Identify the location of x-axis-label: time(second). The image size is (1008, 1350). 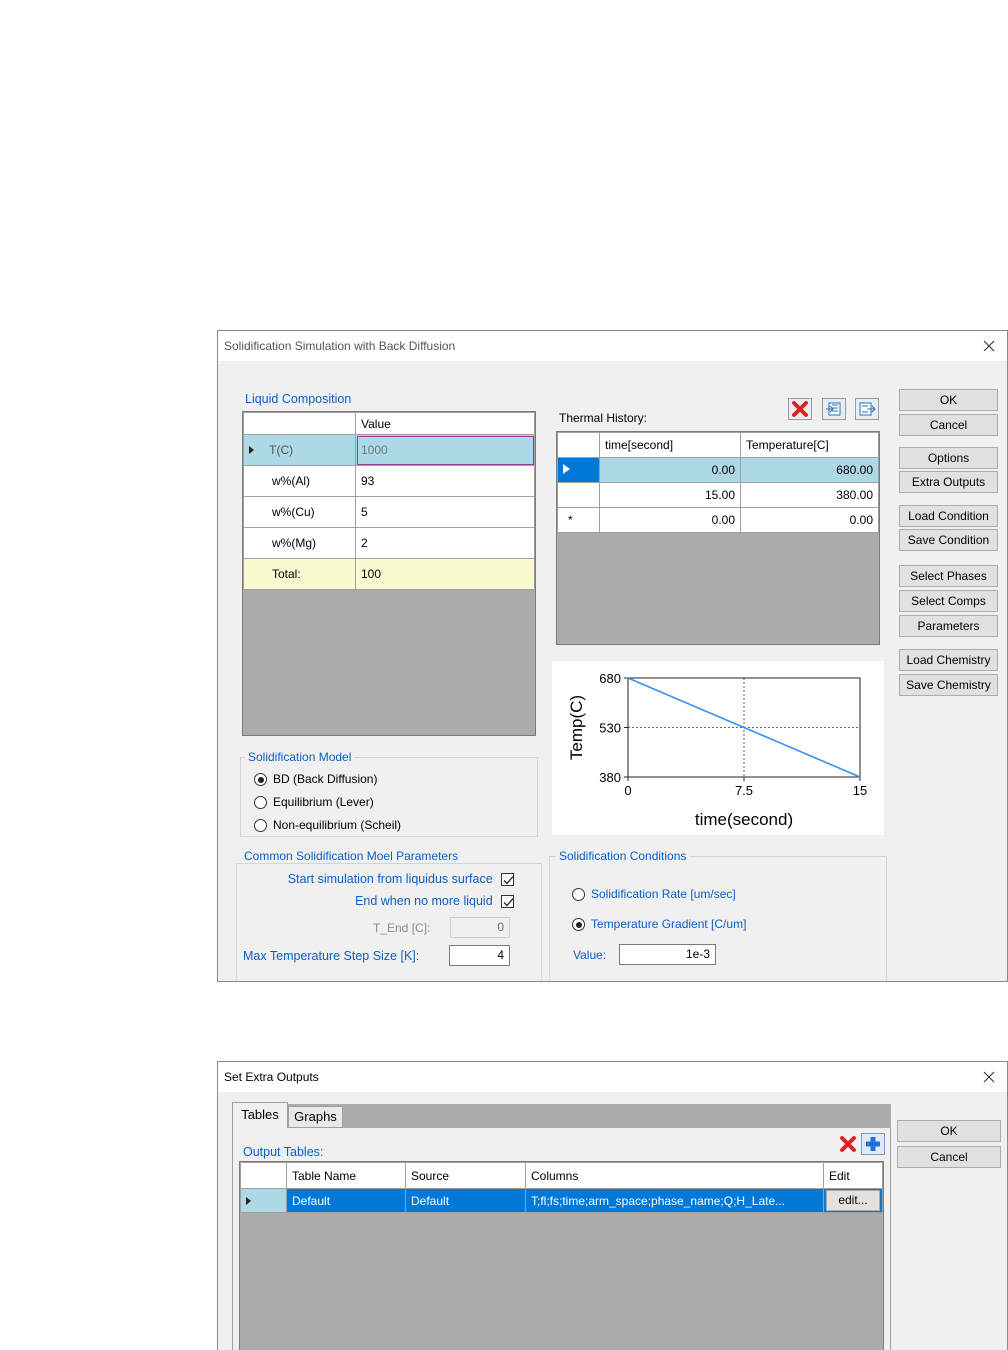
(744, 819).